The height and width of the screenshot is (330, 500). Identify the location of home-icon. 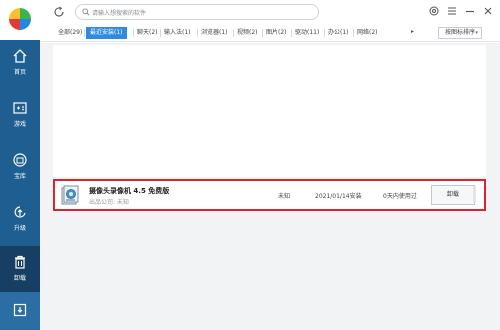
(20, 56).